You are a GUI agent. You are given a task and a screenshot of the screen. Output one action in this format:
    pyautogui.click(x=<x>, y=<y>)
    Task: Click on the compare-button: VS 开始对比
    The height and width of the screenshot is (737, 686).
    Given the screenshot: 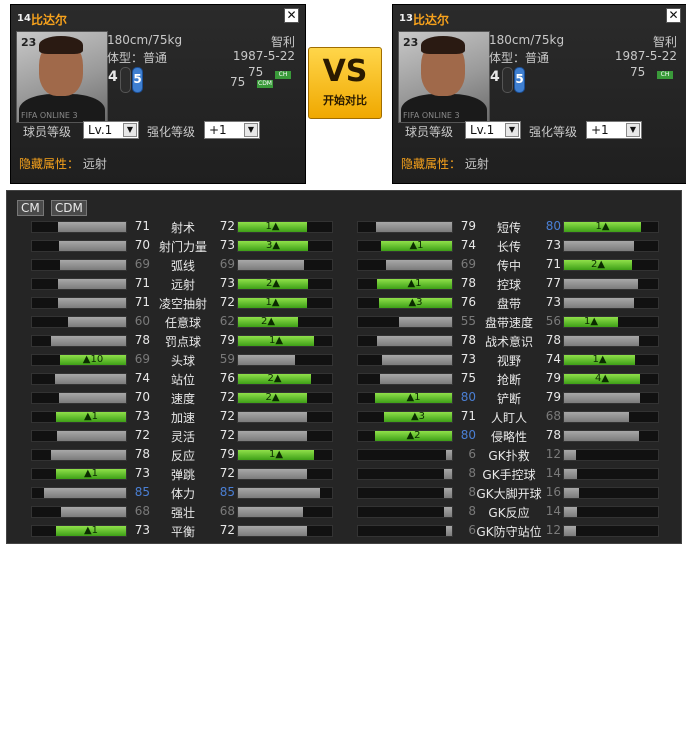 What is the action you would take?
    pyautogui.click(x=345, y=83)
    